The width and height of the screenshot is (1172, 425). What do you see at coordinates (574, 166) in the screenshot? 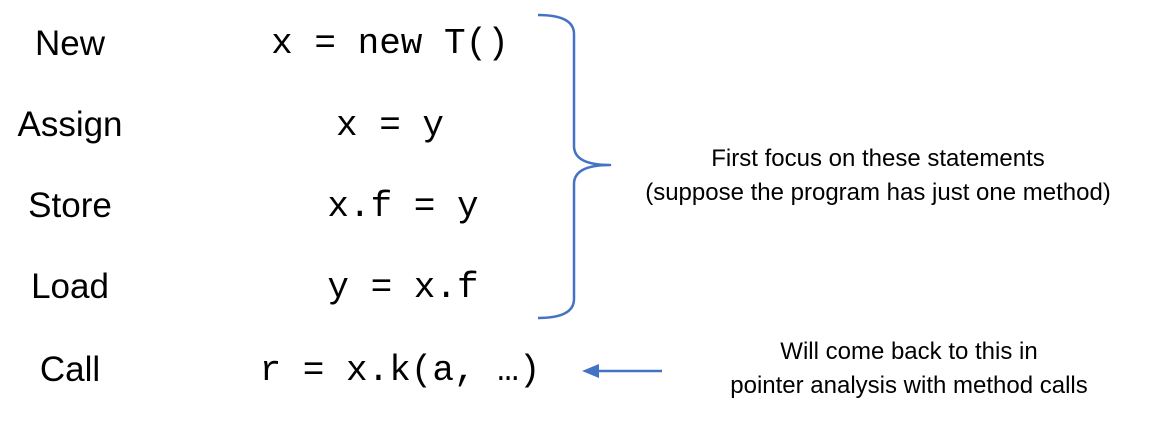
I see `right-brace` at bounding box center [574, 166].